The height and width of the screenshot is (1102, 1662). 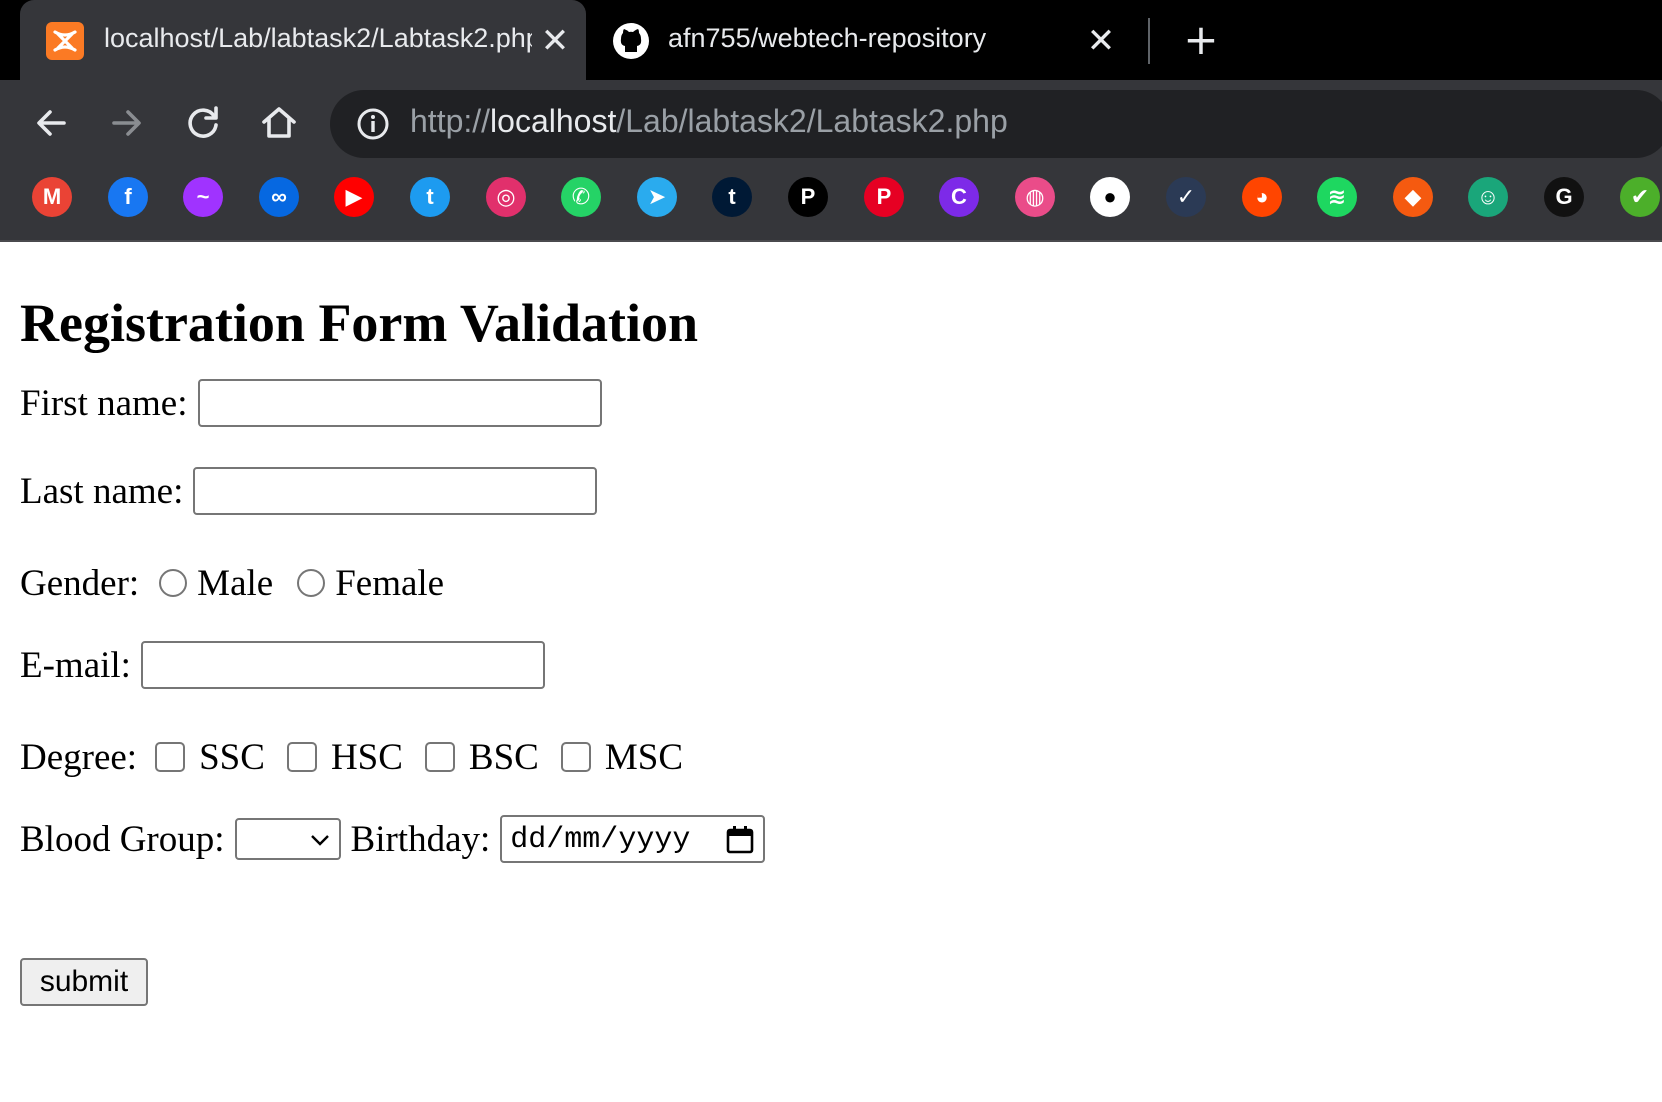 I want to click on url-path: /Lab/labtask2/Labtask2.php, so click(x=812, y=121).